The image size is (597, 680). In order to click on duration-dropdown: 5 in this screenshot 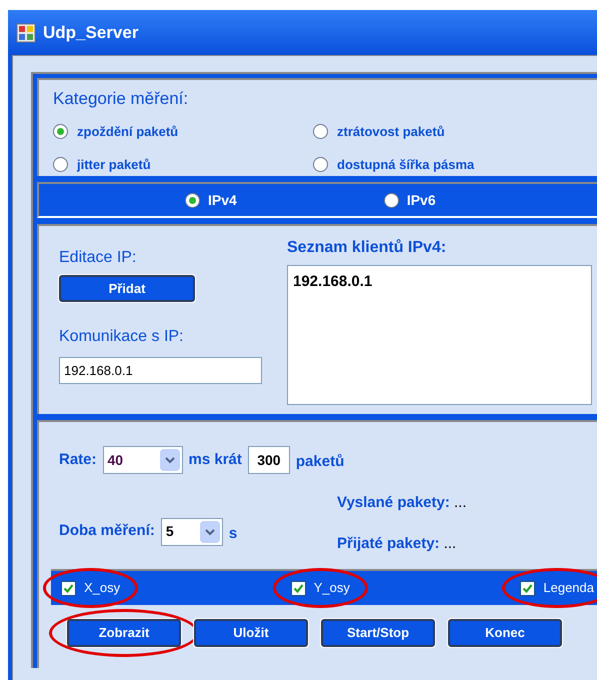, I will do `click(191, 532)`.